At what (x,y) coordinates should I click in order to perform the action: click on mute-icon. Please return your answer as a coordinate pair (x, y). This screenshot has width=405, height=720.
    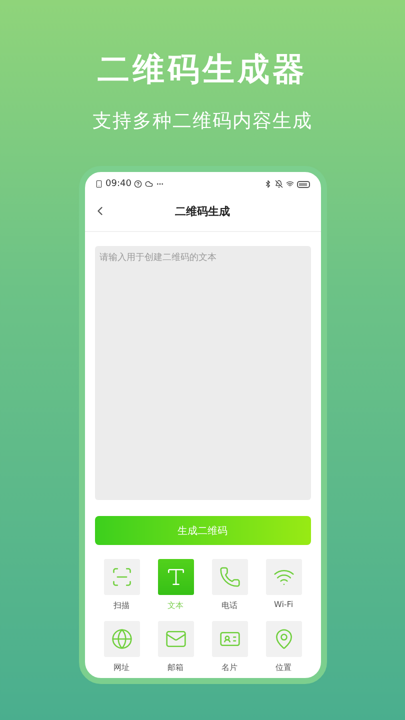
    Looking at the image, I should click on (278, 184).